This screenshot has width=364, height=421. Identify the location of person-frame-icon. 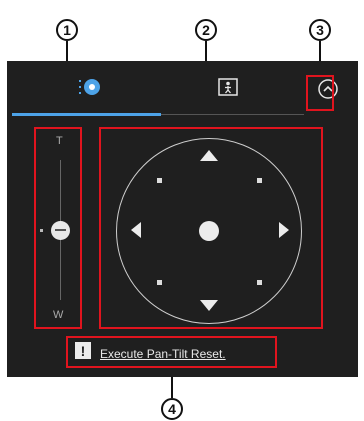
(228, 89).